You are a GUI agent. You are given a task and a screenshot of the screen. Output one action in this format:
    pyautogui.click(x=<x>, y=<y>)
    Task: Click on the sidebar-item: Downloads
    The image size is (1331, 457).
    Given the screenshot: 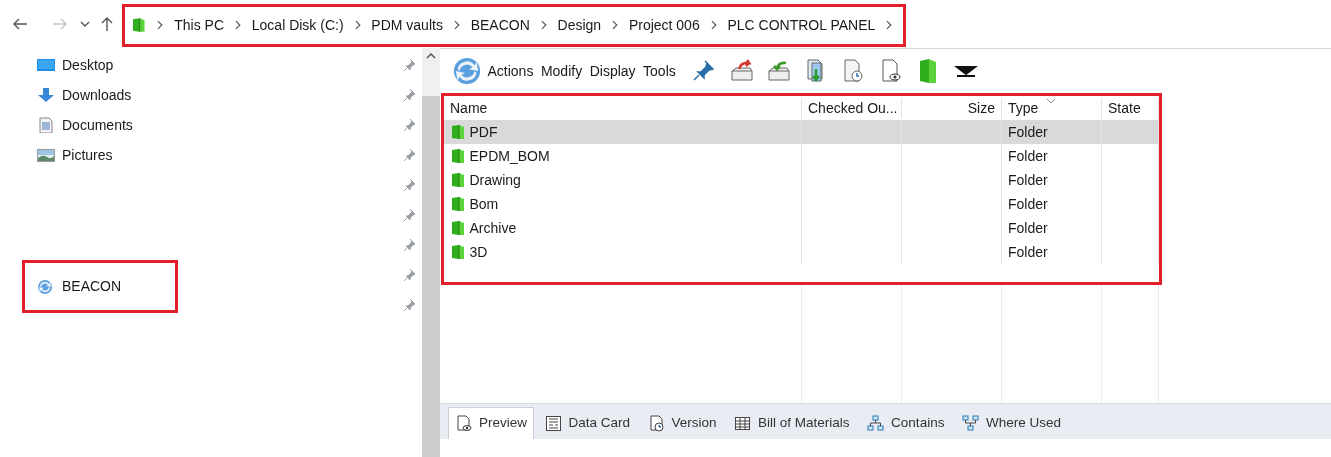 What is the action you would take?
    pyautogui.click(x=97, y=95)
    